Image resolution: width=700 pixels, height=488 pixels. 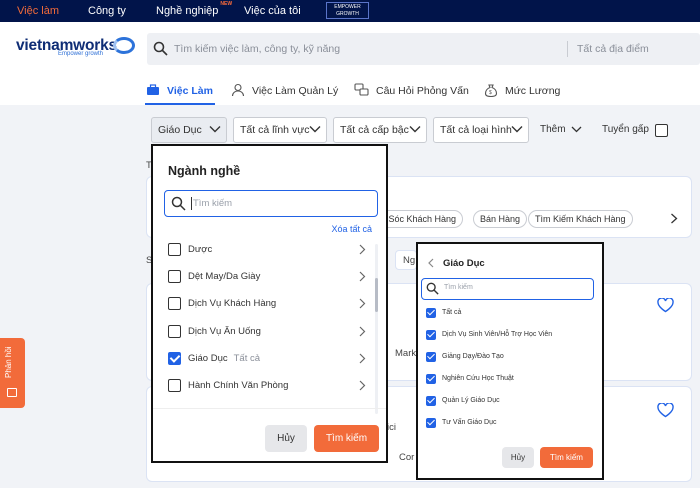 I want to click on location-select: Tất cả địa điểm, so click(x=613, y=49).